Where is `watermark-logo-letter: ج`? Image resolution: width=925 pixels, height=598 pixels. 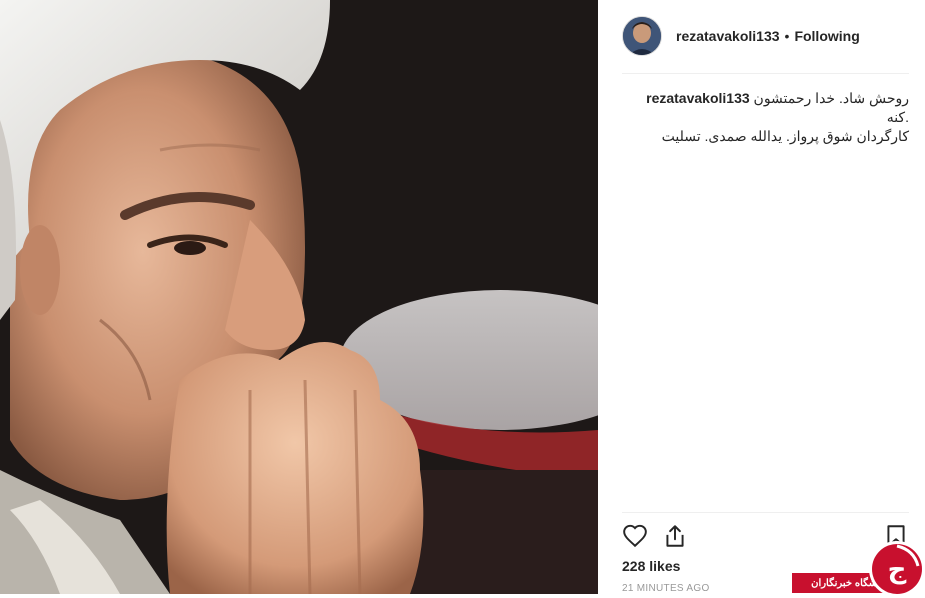
watermark-logo-letter: ج is located at coordinates (897, 570).